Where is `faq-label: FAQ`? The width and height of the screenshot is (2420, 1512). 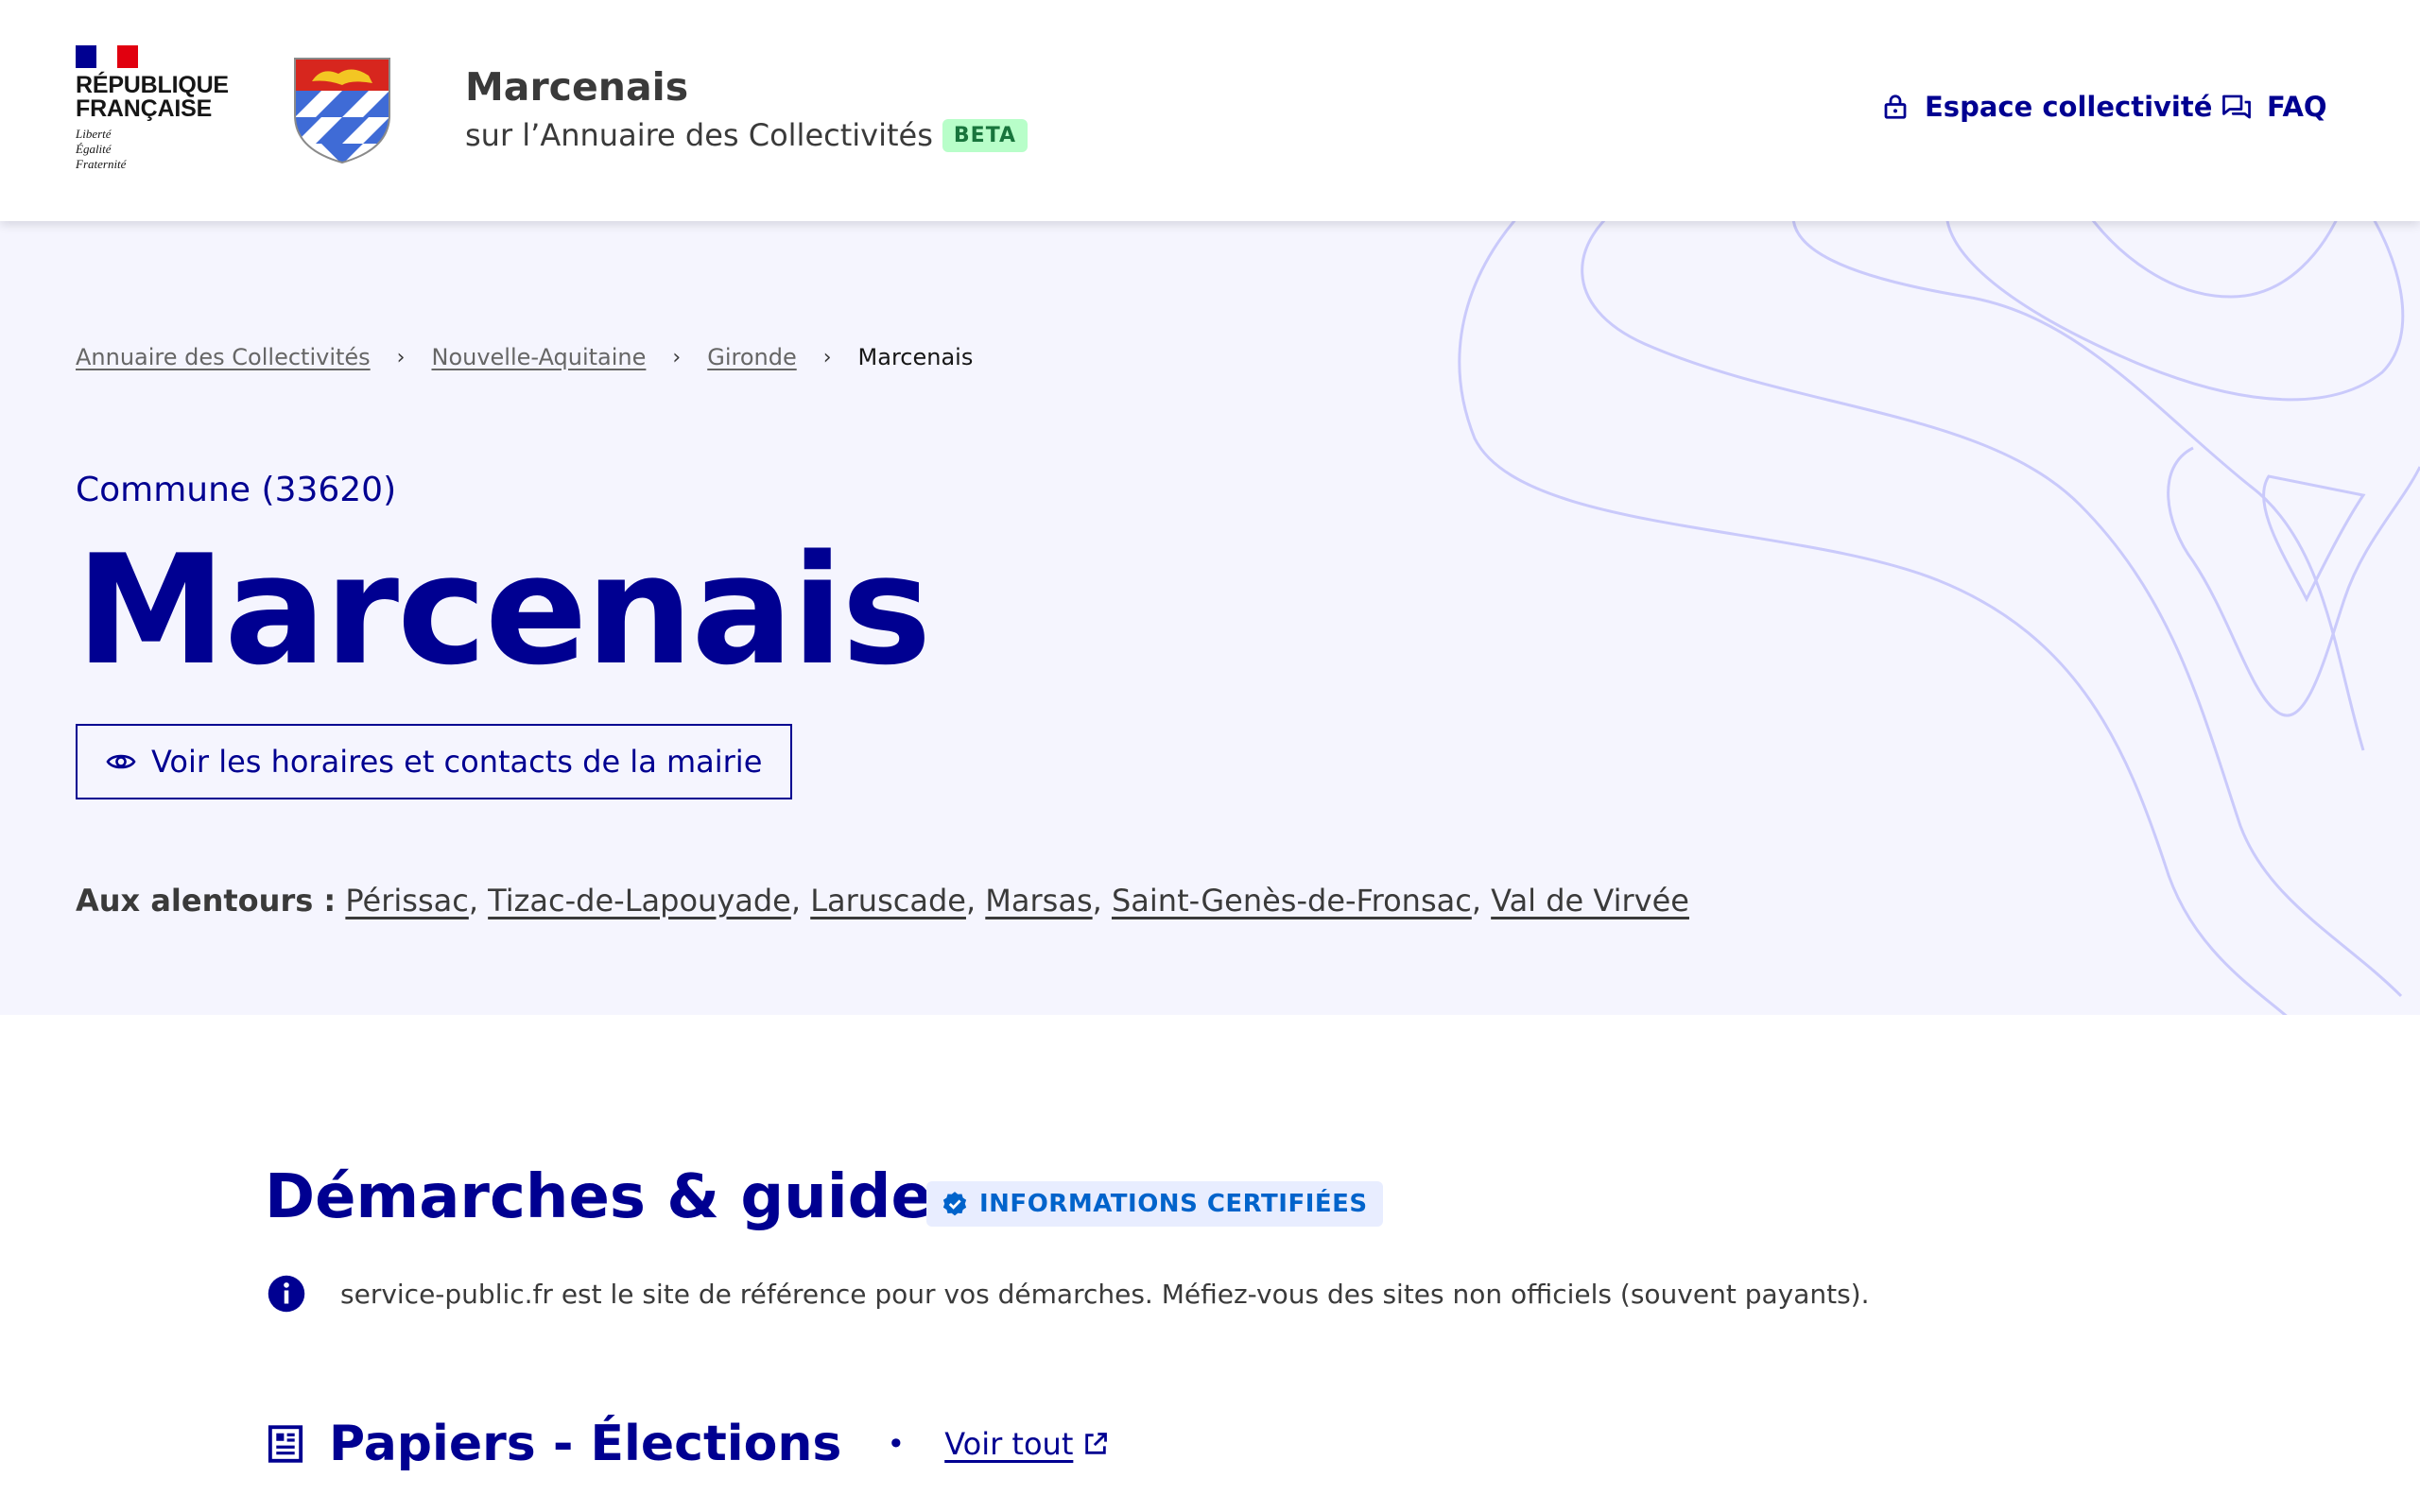 faq-label: FAQ is located at coordinates (2297, 107).